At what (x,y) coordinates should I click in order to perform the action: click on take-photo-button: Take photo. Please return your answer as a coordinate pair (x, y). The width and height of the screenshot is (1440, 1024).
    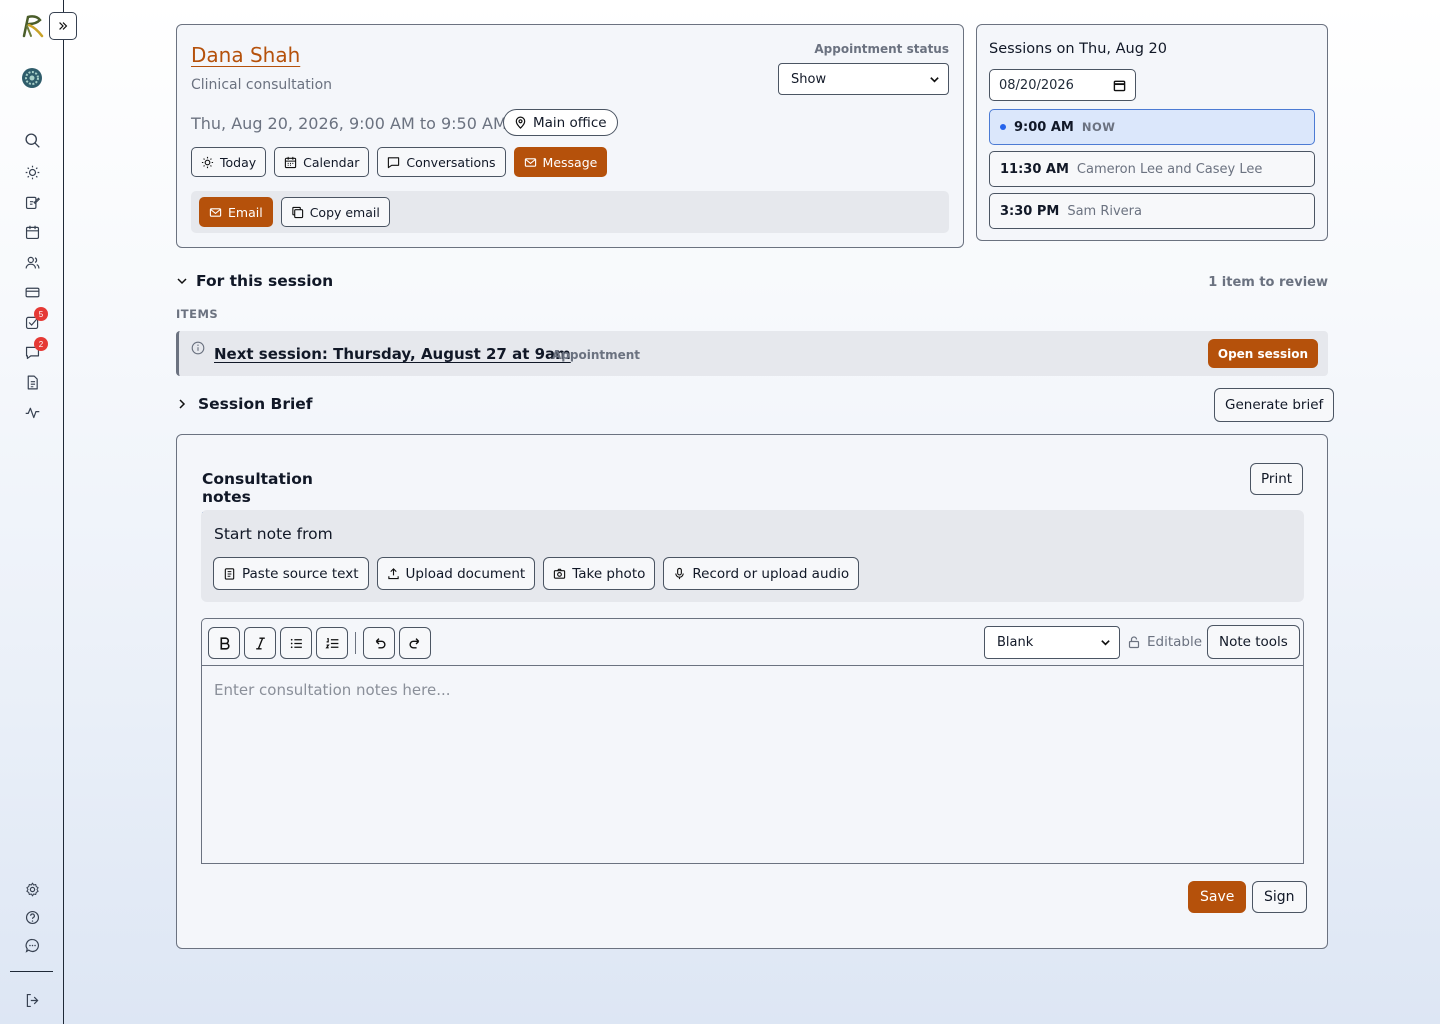
    Looking at the image, I should click on (599, 573).